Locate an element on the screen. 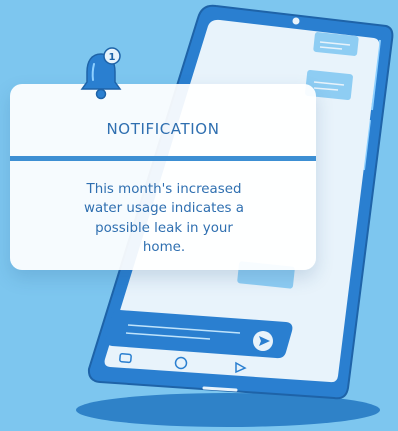 The image size is (398, 431). camera-dot is located at coordinates (296, 21).